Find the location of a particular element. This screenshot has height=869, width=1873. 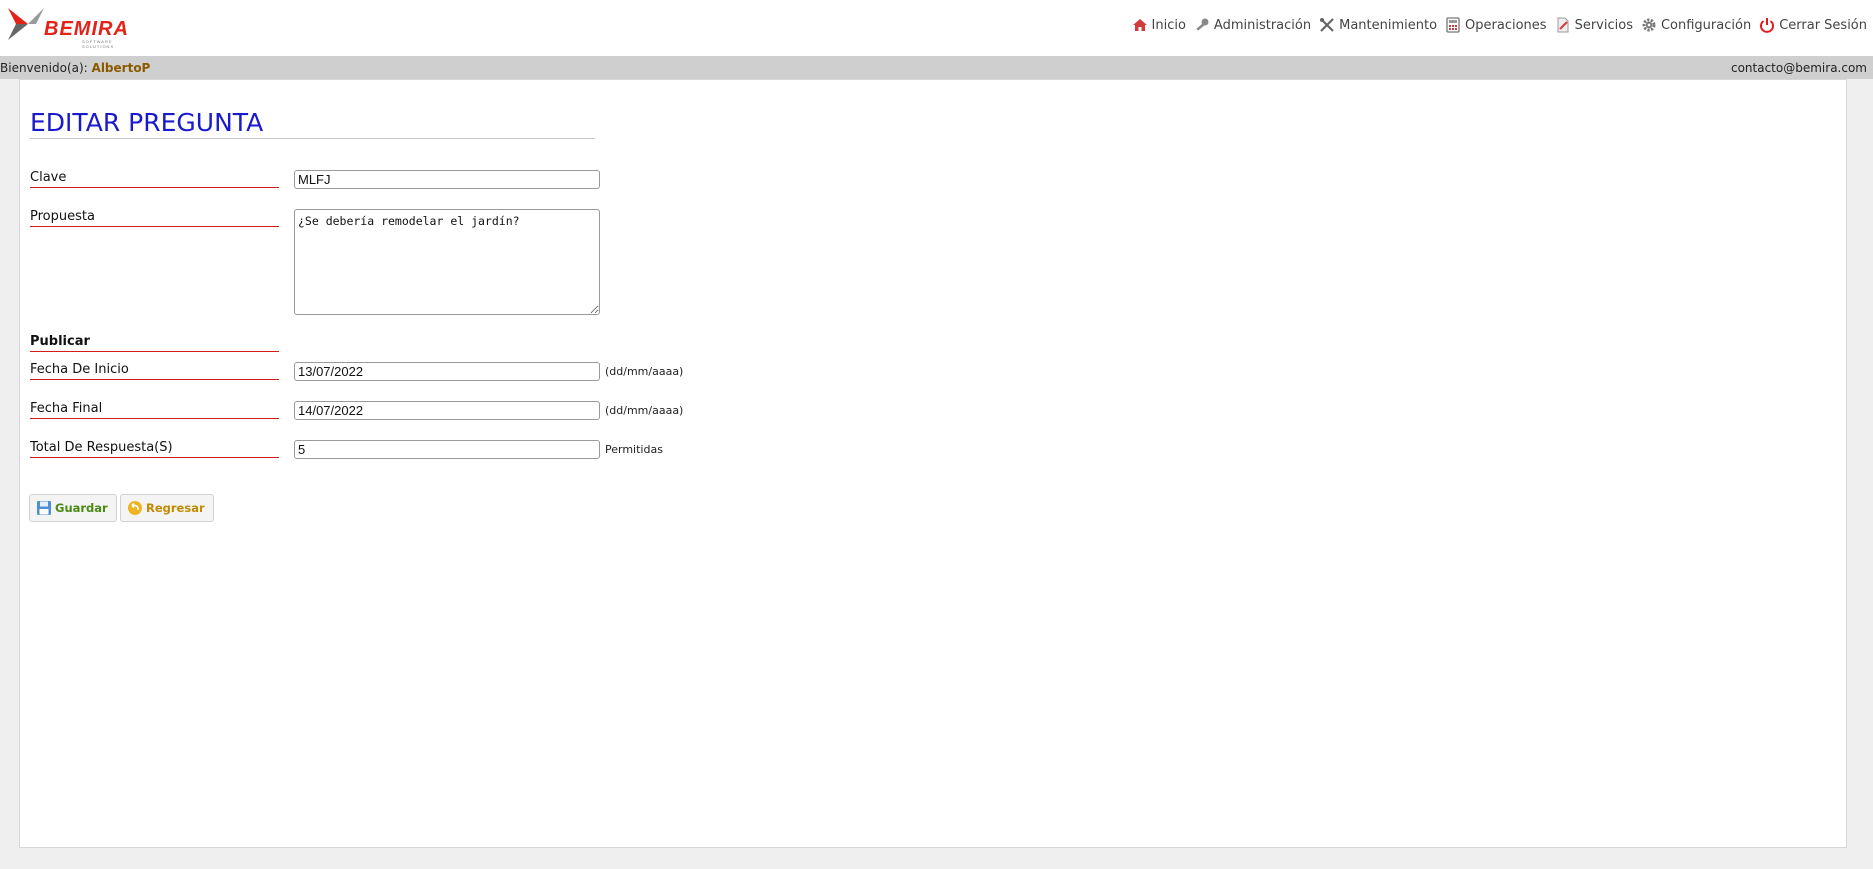

clave-label: Clave is located at coordinates (154, 179).